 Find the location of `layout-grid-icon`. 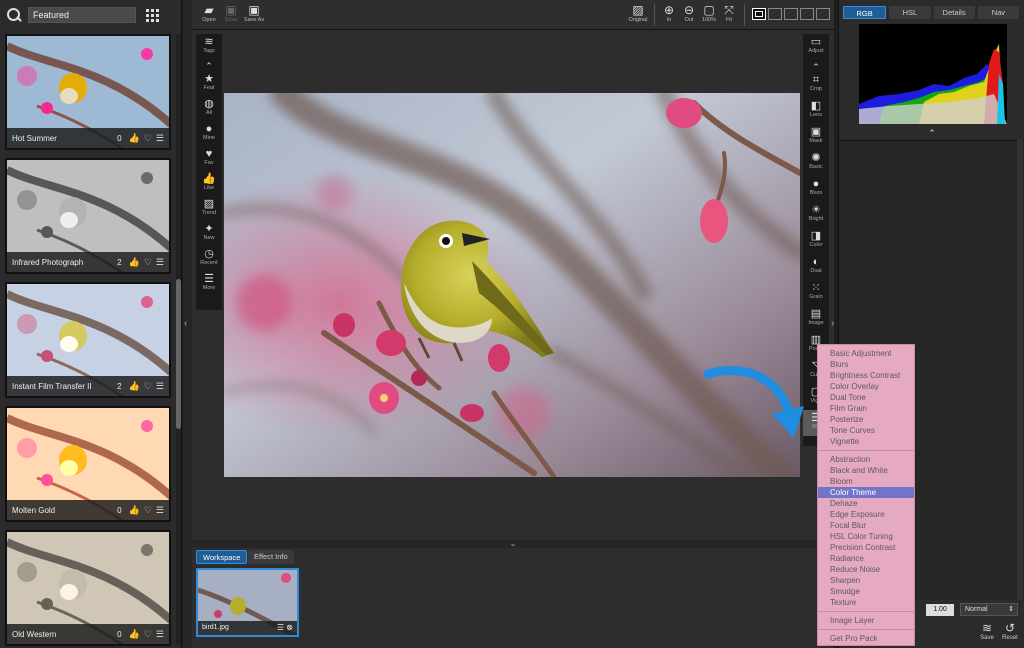

layout-grid-icon is located at coordinates (823, 14).